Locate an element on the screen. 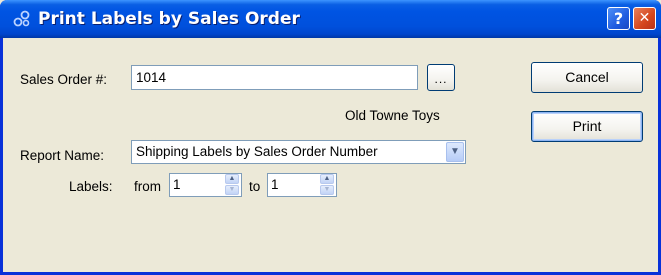 The width and height of the screenshot is (661, 275). to-spin: ▲ ▼ is located at coordinates (327, 185).